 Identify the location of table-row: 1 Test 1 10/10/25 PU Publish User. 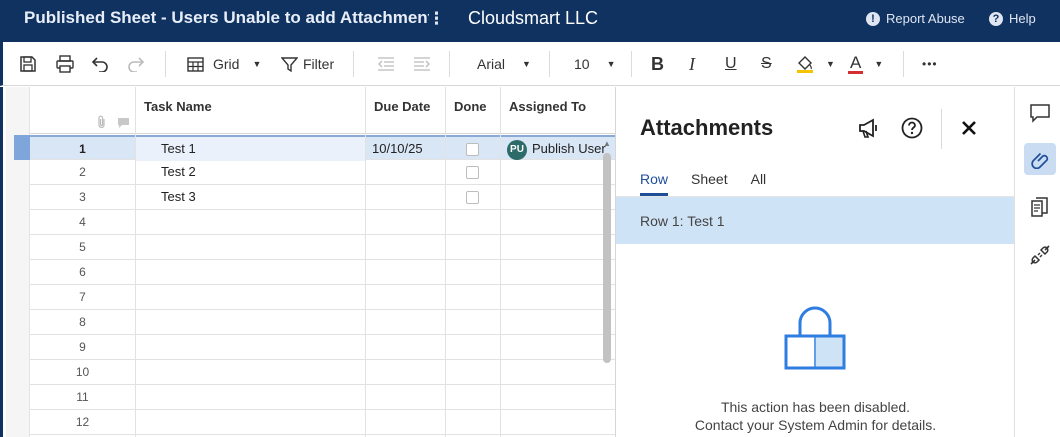
(322, 148).